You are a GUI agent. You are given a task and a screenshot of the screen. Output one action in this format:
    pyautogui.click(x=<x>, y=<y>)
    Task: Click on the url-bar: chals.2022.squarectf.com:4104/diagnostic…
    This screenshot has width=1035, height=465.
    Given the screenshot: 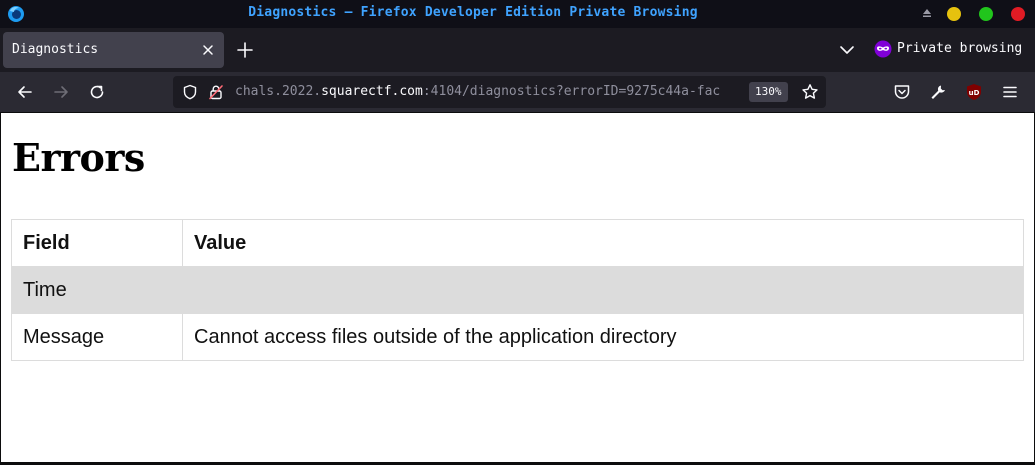 What is the action you would take?
    pyautogui.click(x=499, y=92)
    